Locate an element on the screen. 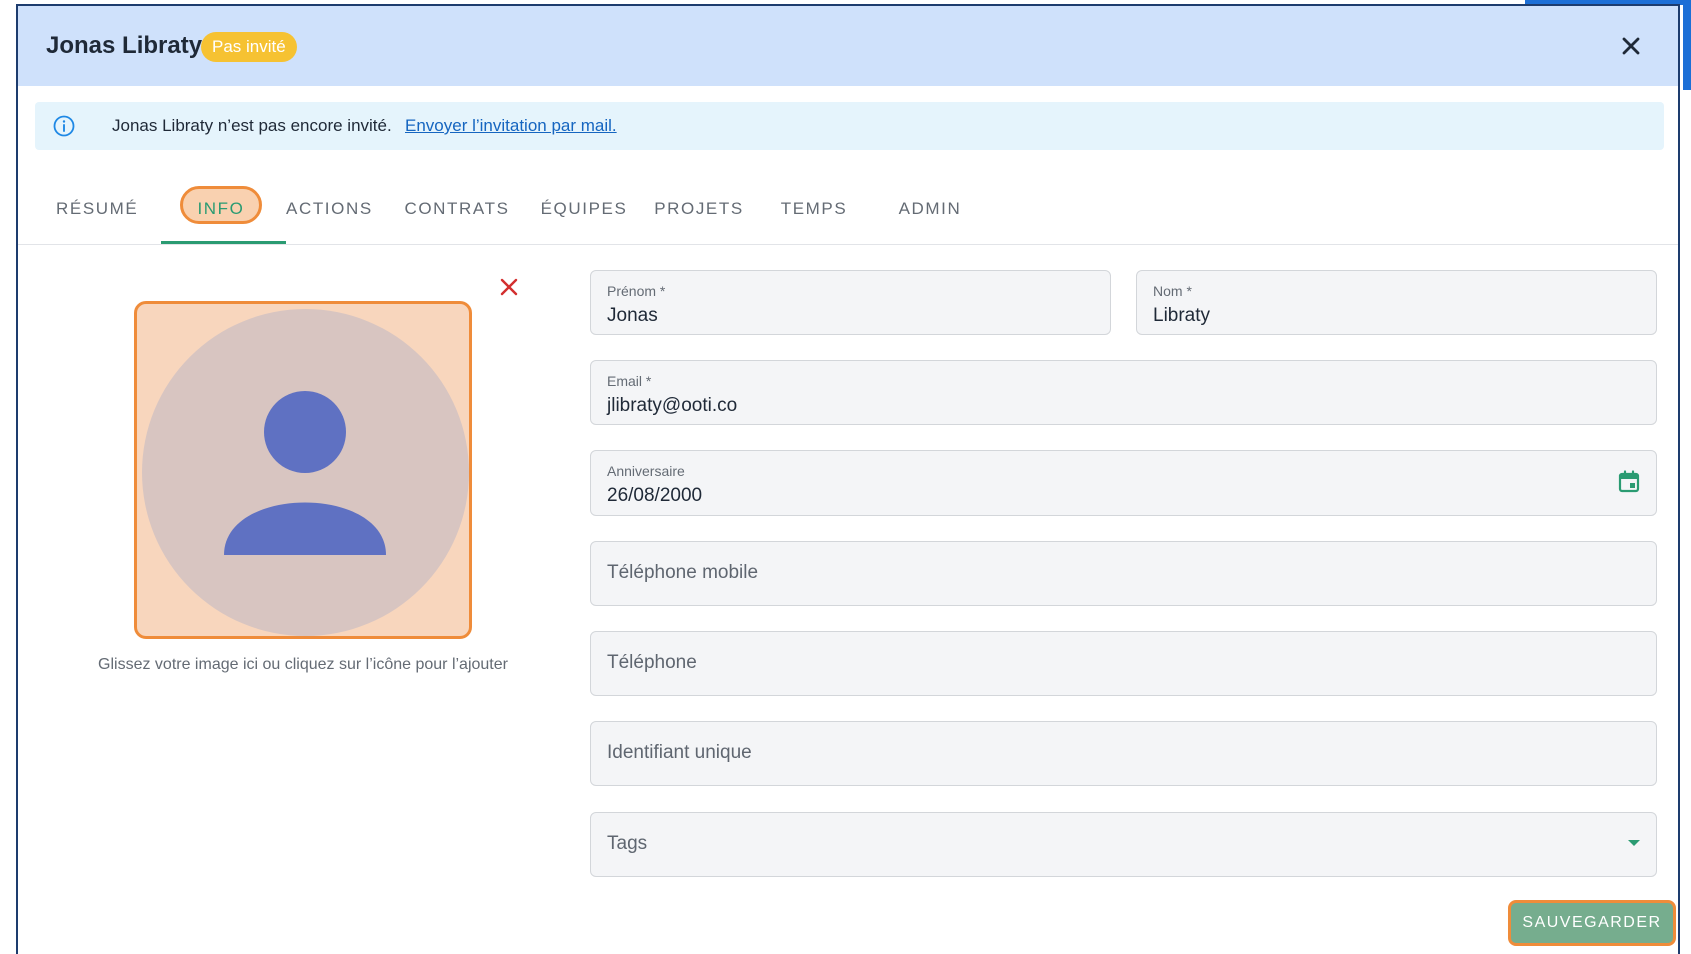  birthday-value: 26/08/2000 is located at coordinates (655, 495).